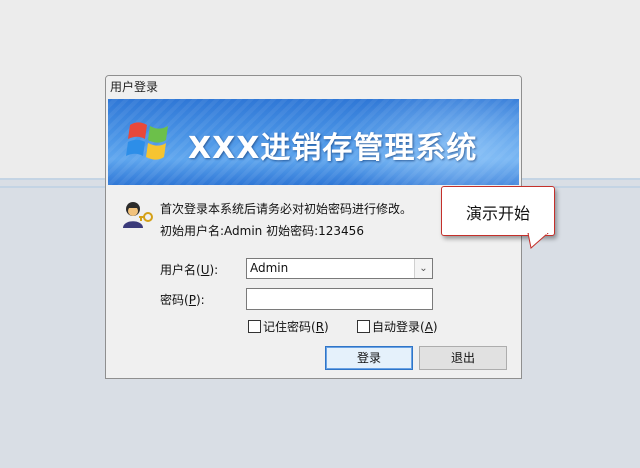  I want to click on remember-password-label: 记住密码(R), so click(296, 326).